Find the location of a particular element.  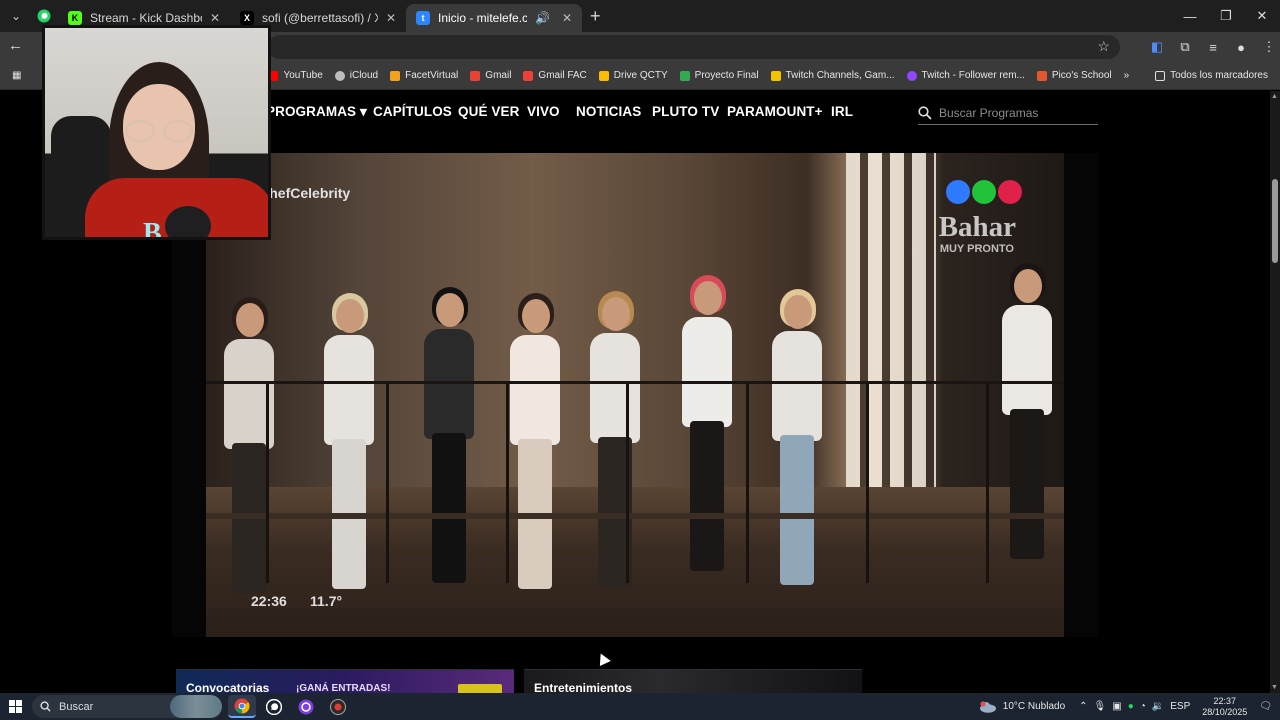

chevron-up-icon: ⌃ is located at coordinates (1083, 706).